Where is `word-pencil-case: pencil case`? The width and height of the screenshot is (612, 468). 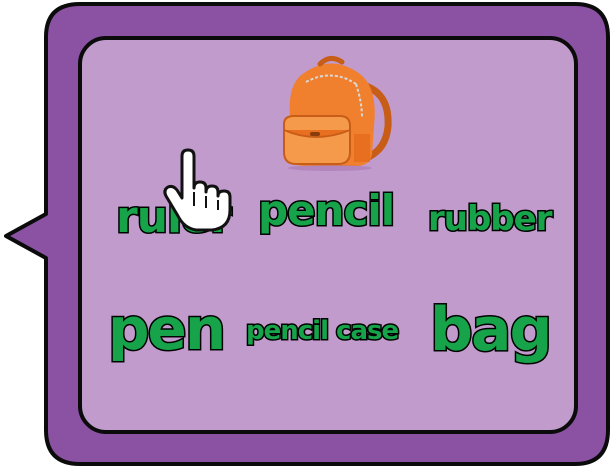
word-pencil-case: pencil case is located at coordinates (322, 331).